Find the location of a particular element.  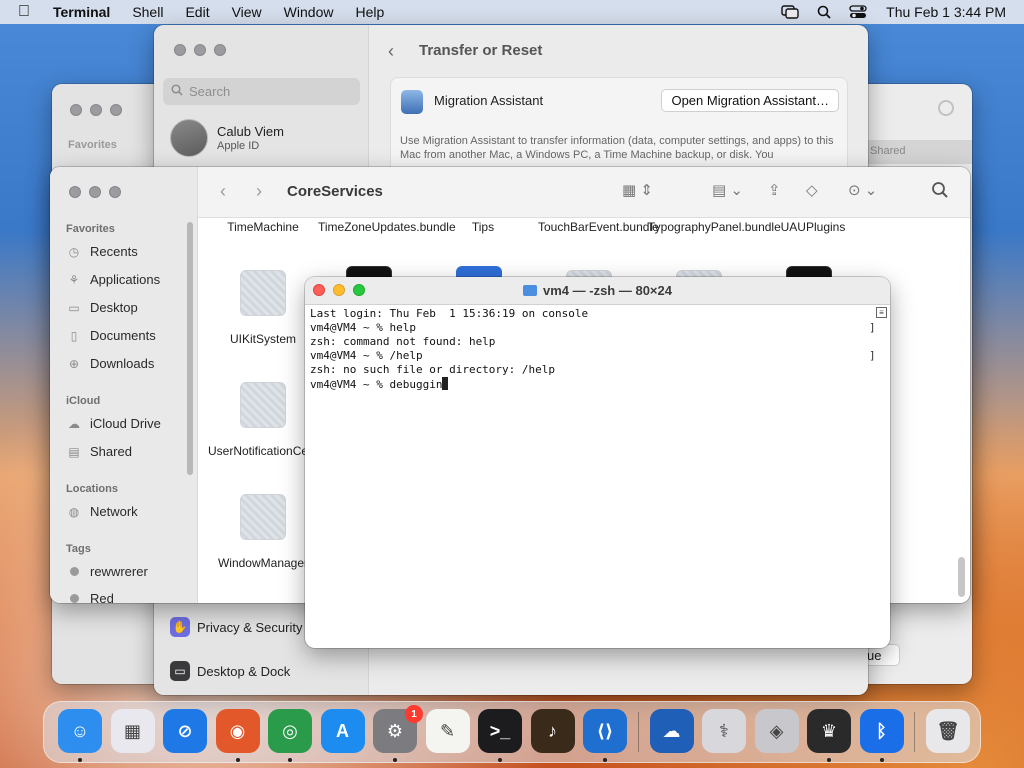

sidebar-item-label: Red is located at coordinates (102, 597).